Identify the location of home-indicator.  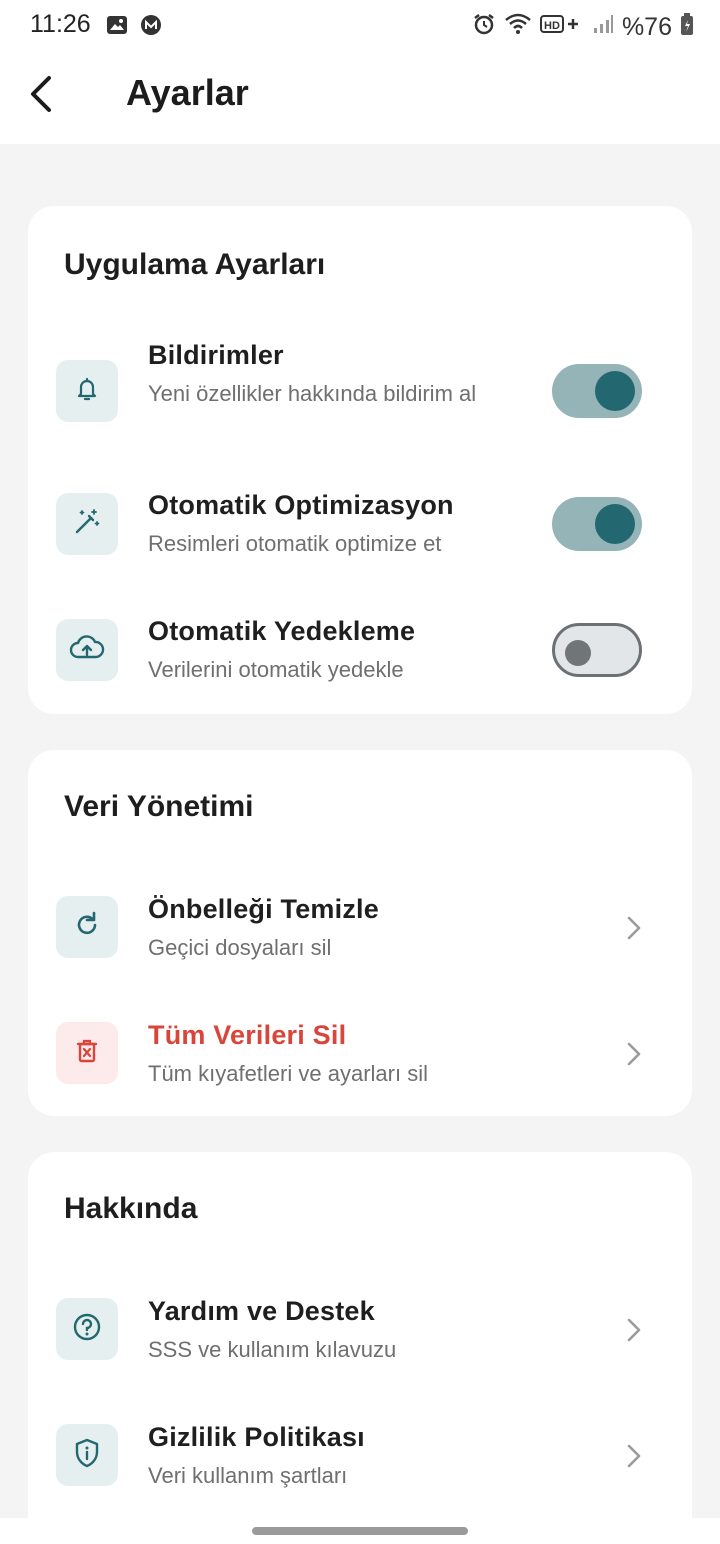
(360, 1531).